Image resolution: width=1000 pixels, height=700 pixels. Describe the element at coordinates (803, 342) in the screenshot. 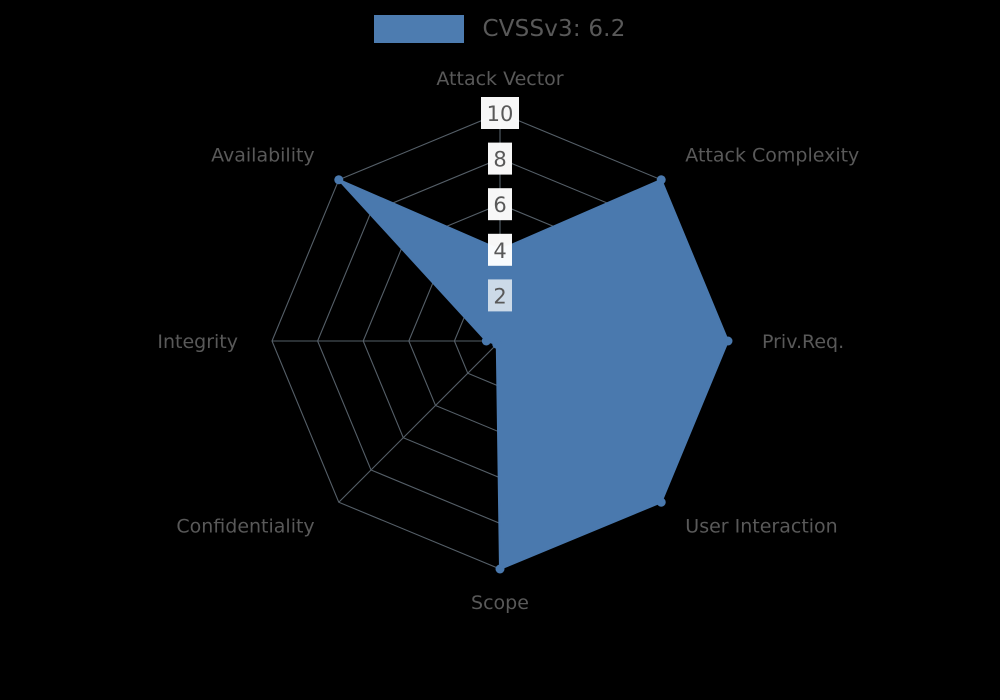

I see `axis-label-priv-req: Priv.Req.` at that location.